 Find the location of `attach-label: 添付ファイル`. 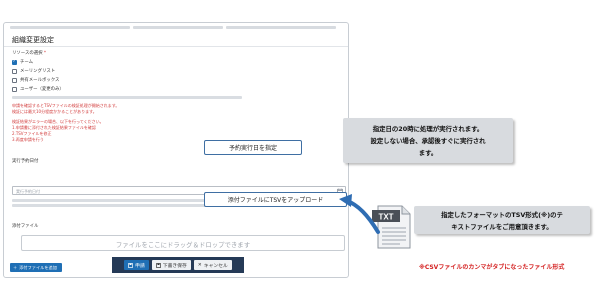

attach-label: 添付ファイル is located at coordinates (25, 226).